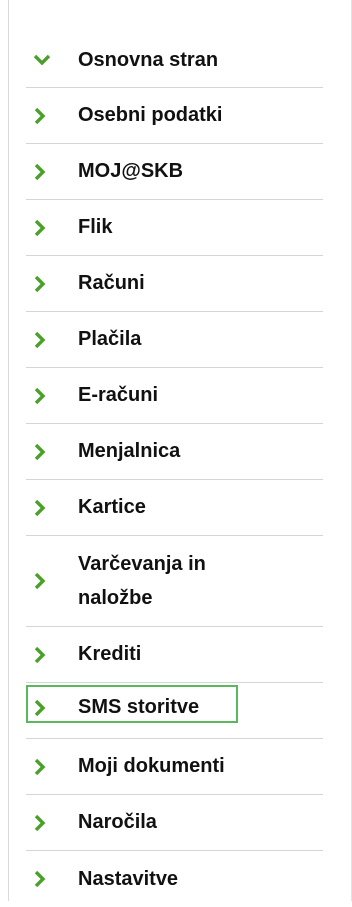  Describe the element at coordinates (8, 450) in the screenshot. I see `left-border` at that location.